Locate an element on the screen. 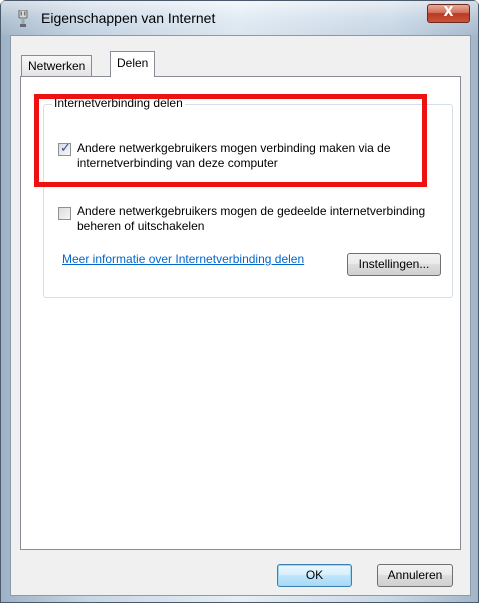 The width and height of the screenshot is (479, 603). allow-connect-checkbox: ✓ is located at coordinates (64, 148).